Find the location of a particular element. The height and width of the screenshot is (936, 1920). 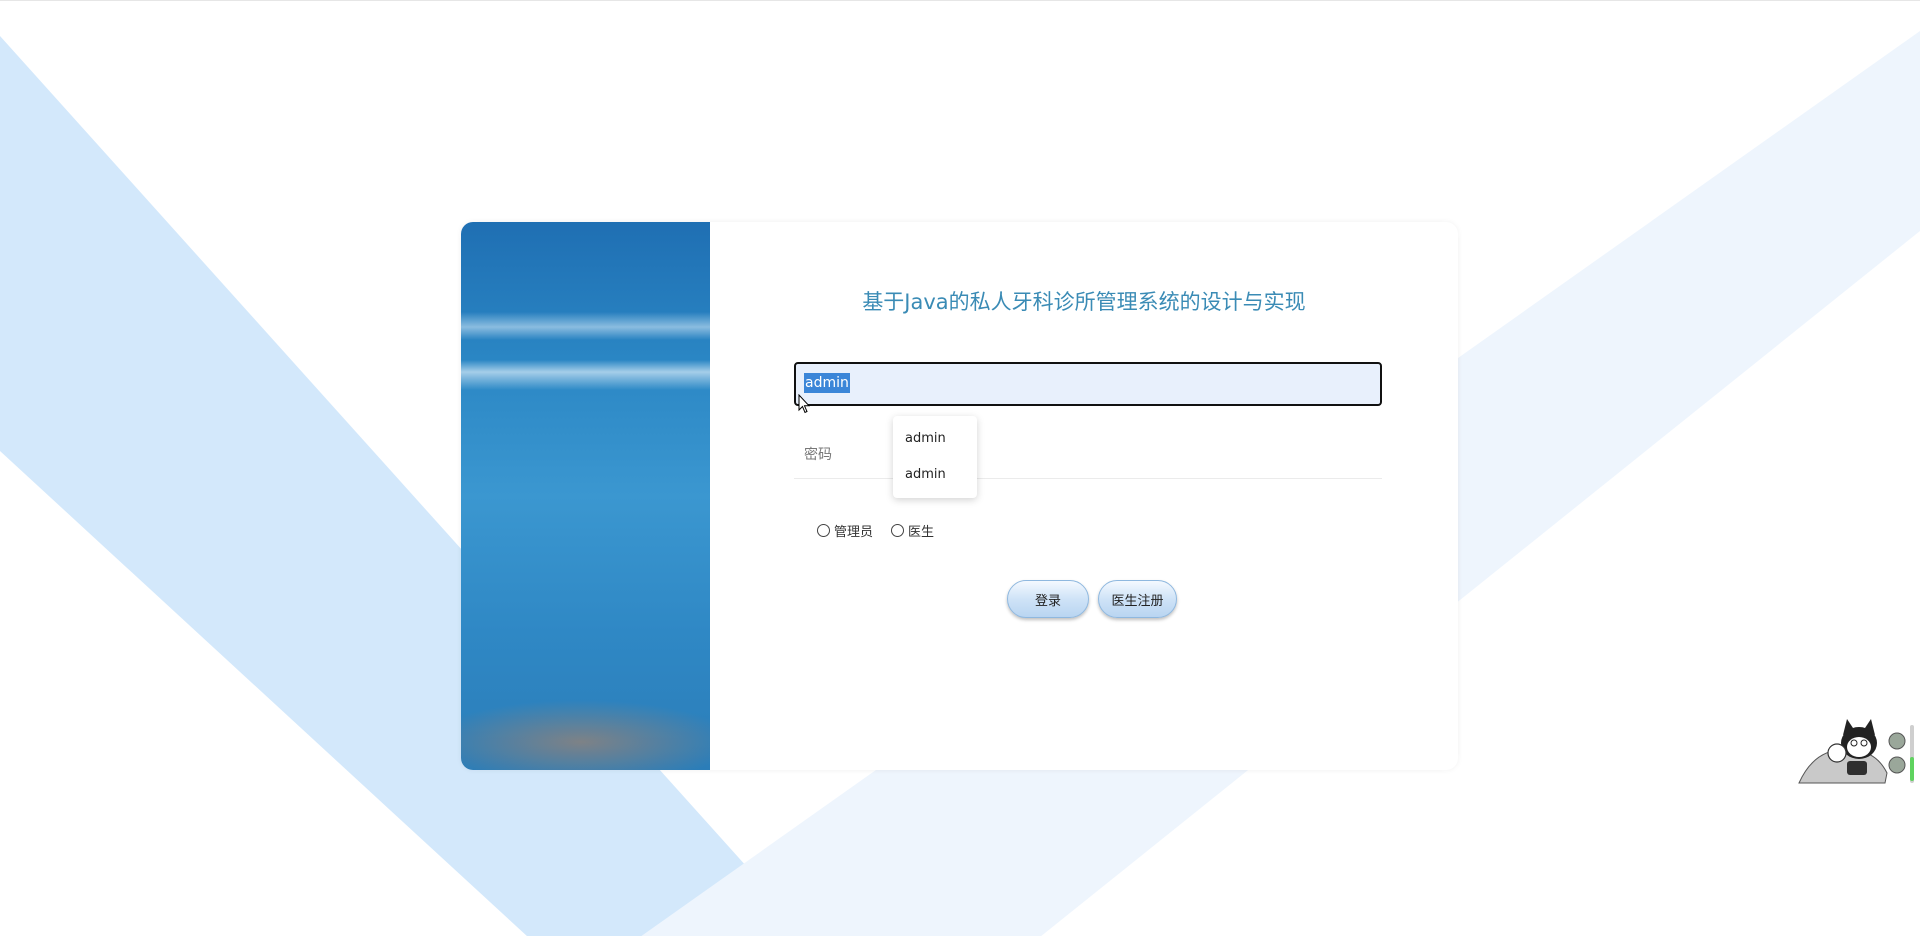

username-input is located at coordinates (1088, 384).